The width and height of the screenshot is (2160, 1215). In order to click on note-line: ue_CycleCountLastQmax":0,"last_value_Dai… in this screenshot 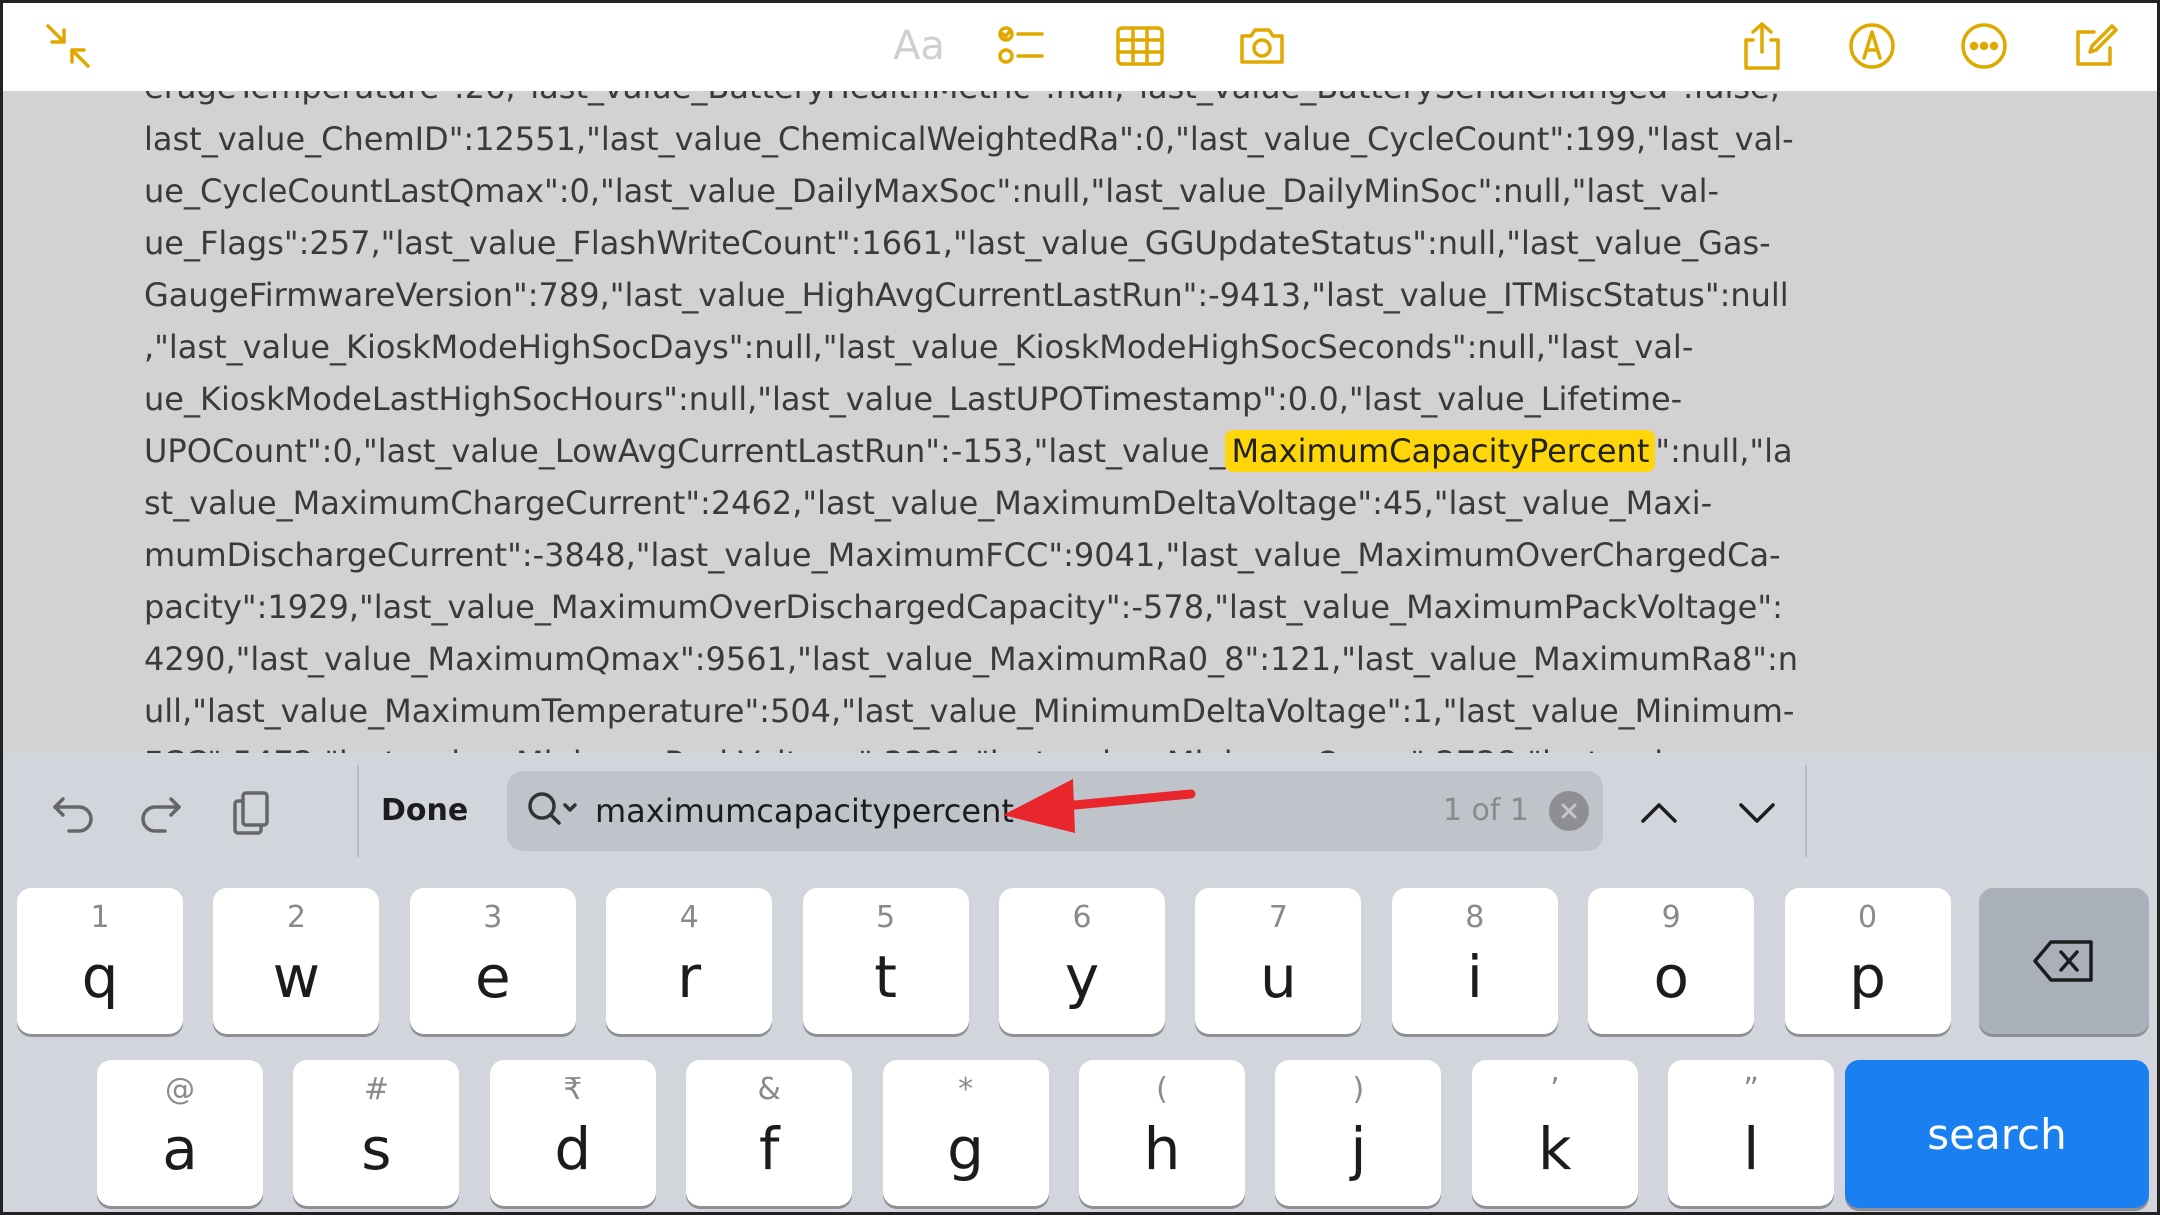, I will do `click(932, 191)`.